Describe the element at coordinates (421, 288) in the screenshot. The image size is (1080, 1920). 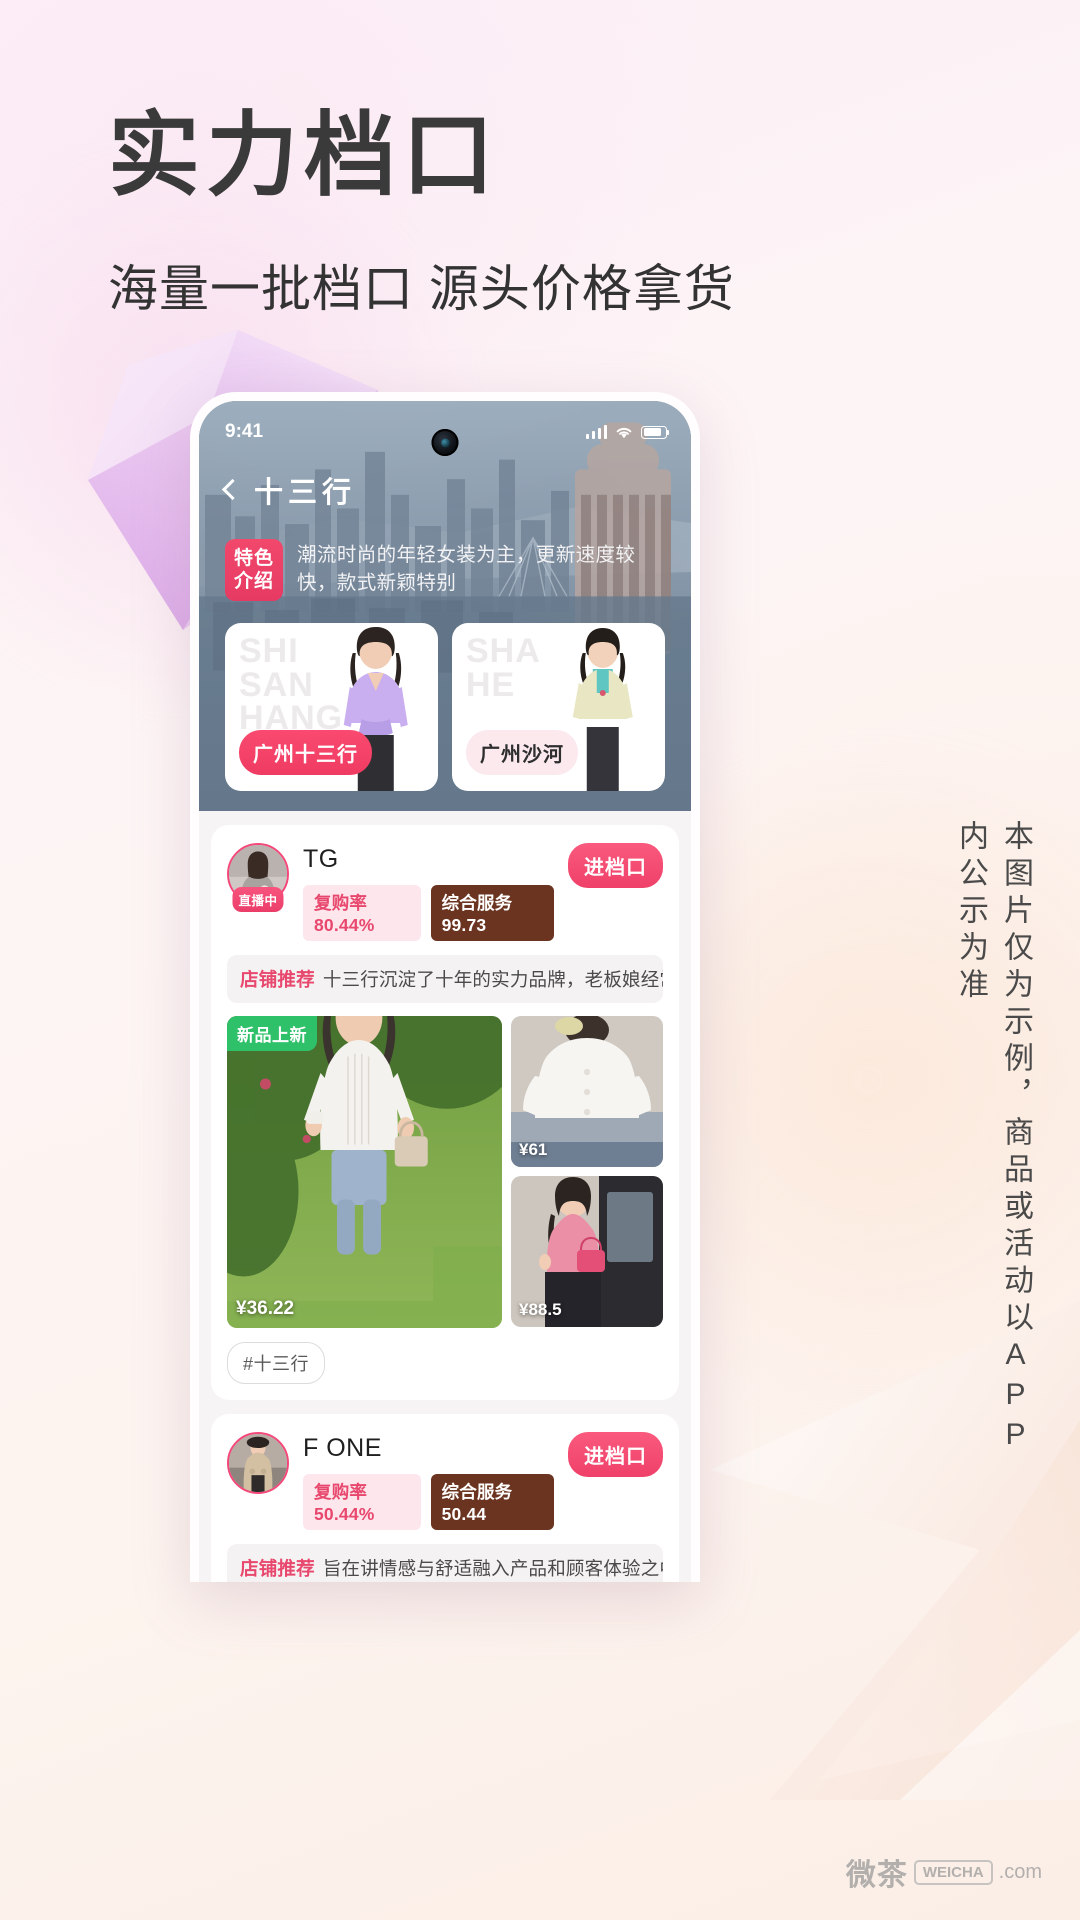
I see `page-subtitle: 海量一批档口 源头价格拿货` at that location.